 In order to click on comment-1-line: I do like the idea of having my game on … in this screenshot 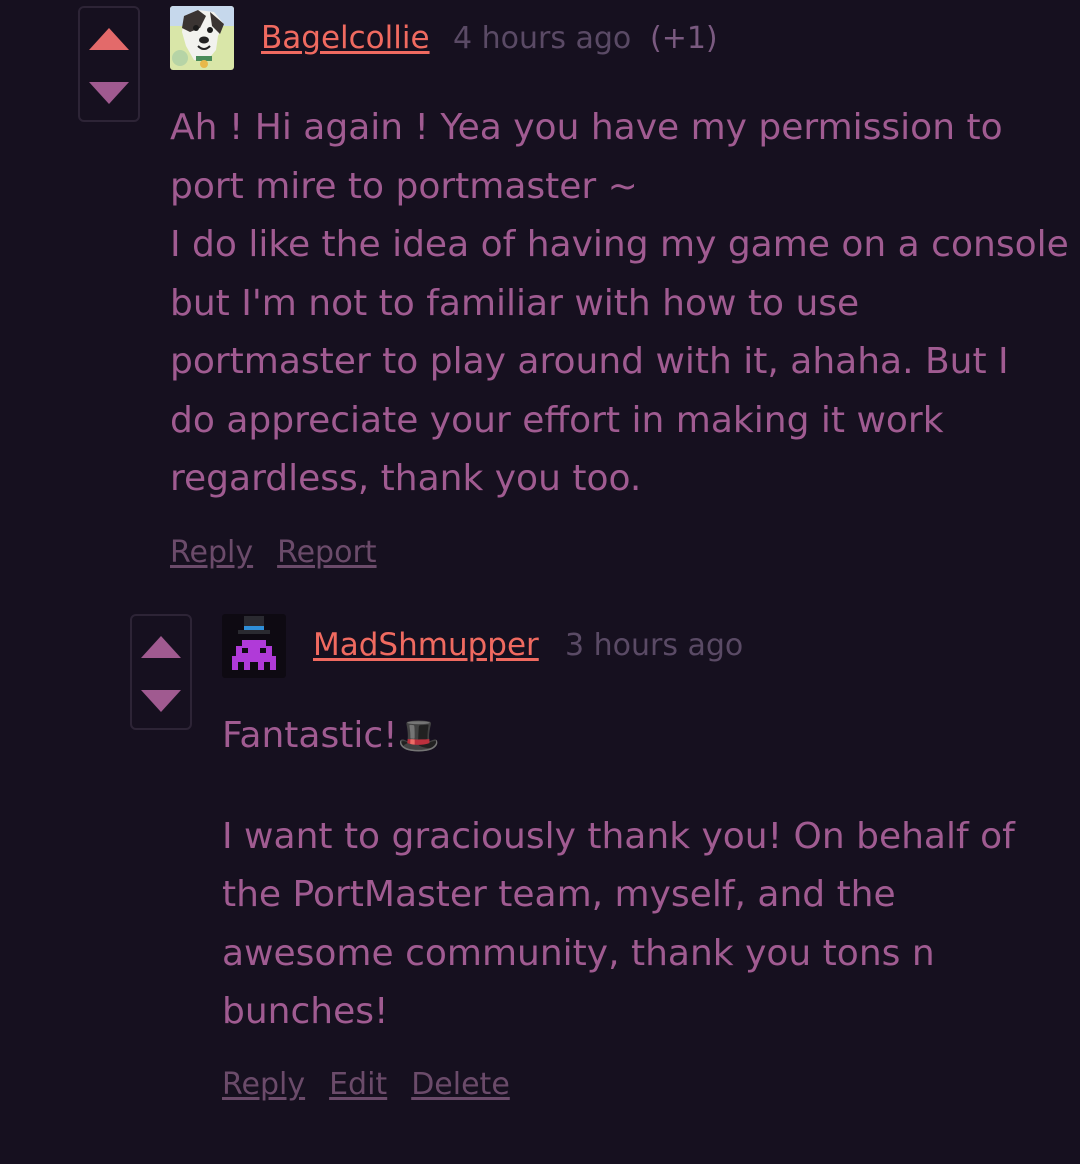, I will do `click(619, 244)`.